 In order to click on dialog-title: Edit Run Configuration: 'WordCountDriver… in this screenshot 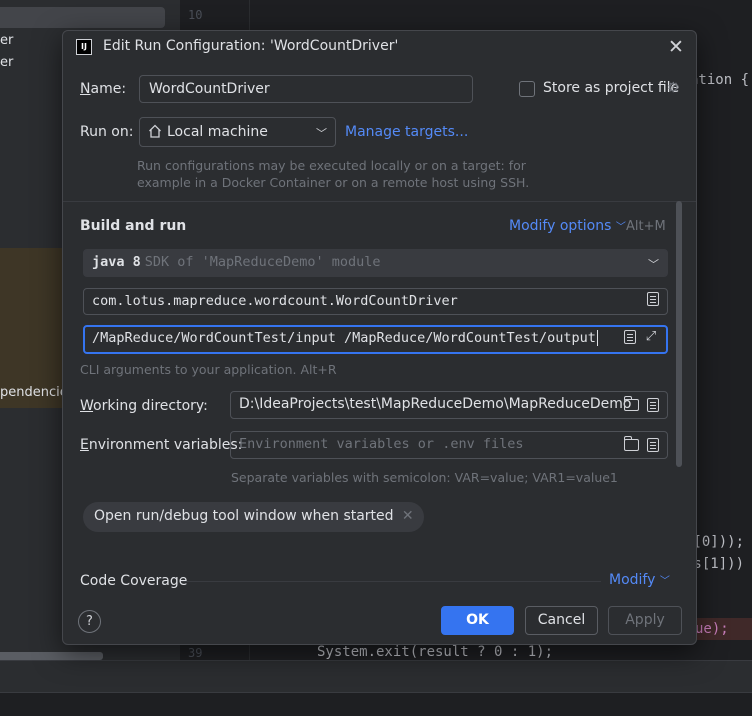, I will do `click(251, 46)`.